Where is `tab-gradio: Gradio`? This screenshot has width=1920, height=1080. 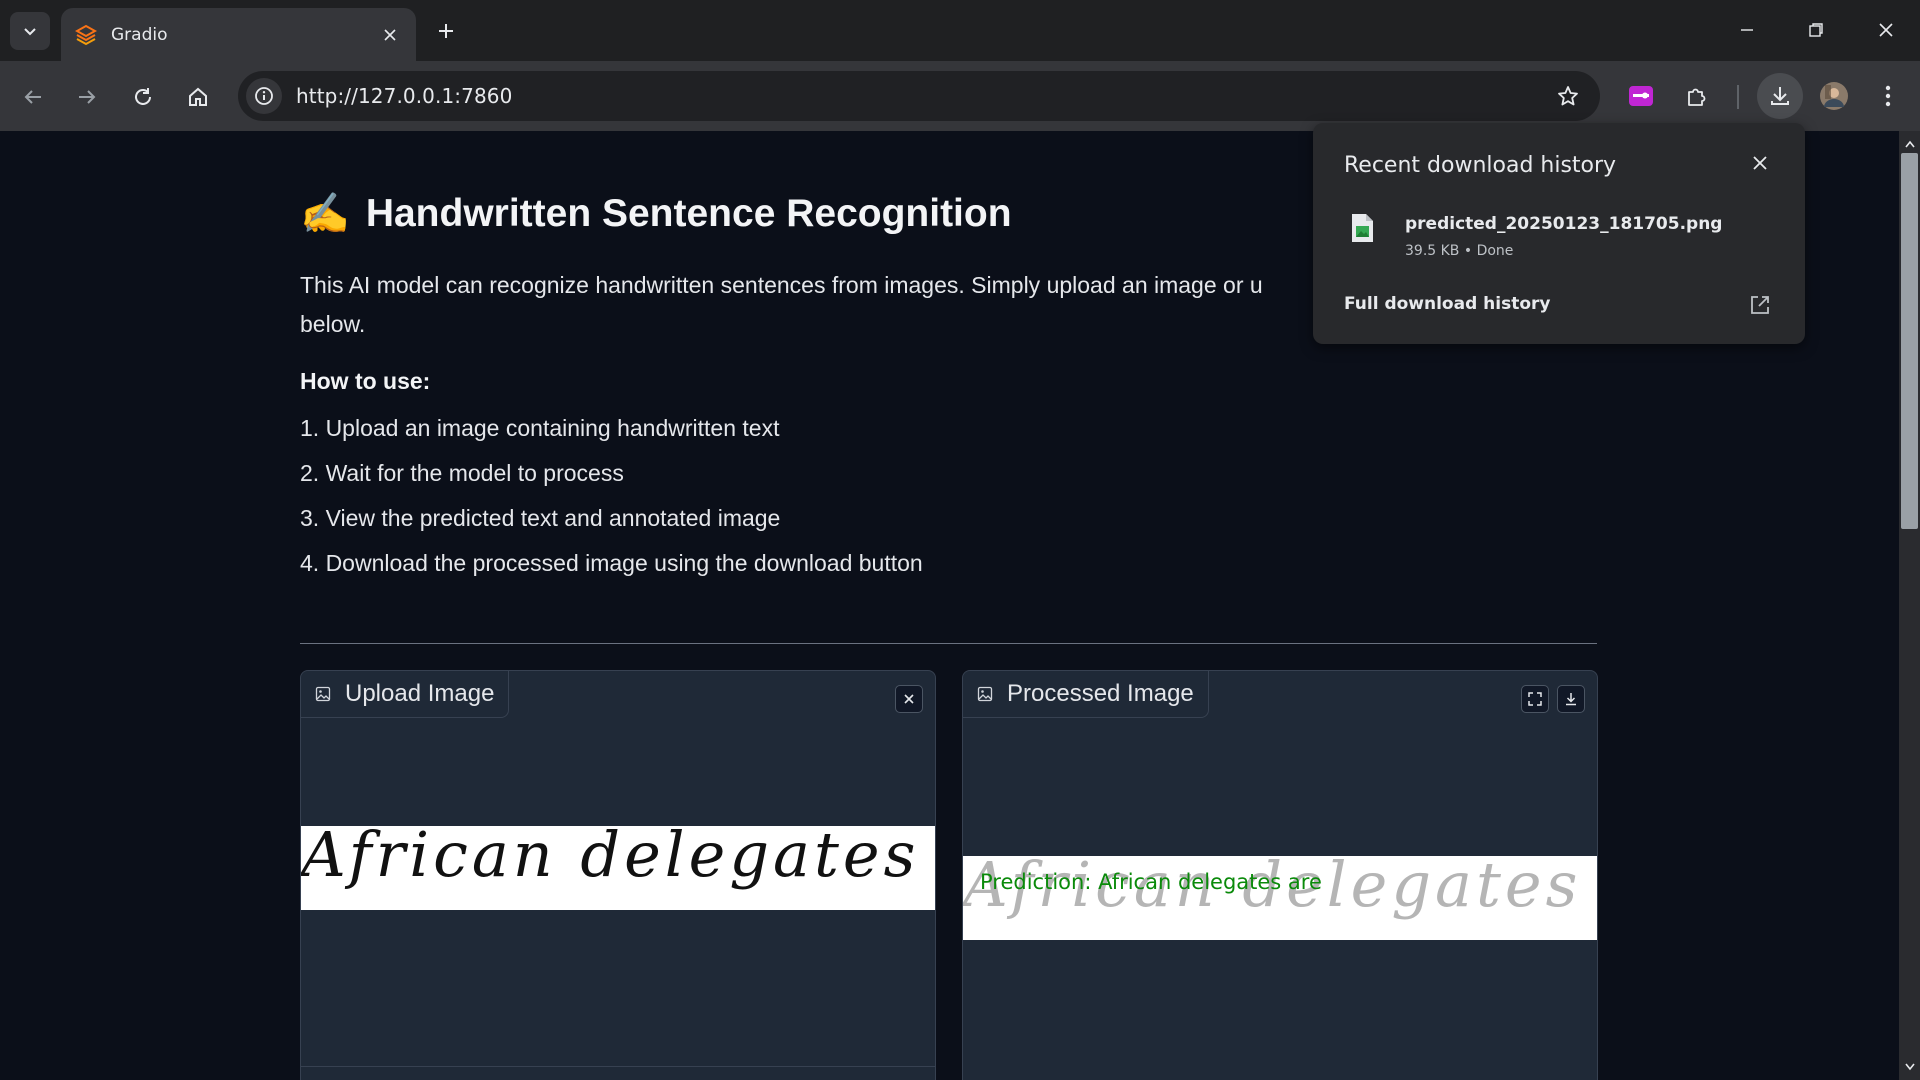
tab-gradio: Gradio is located at coordinates (238, 34).